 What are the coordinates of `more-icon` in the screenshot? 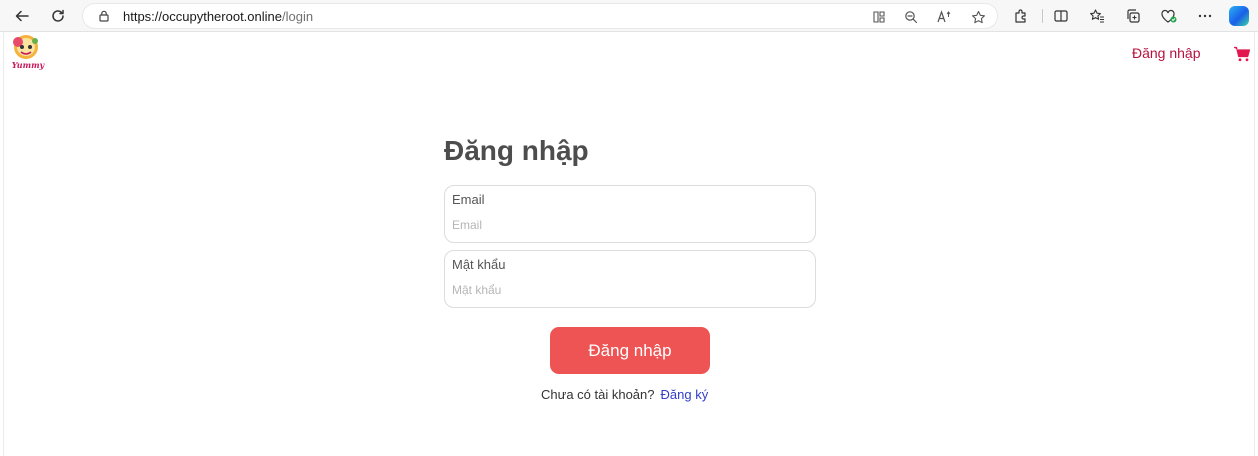 It's located at (1205, 16).